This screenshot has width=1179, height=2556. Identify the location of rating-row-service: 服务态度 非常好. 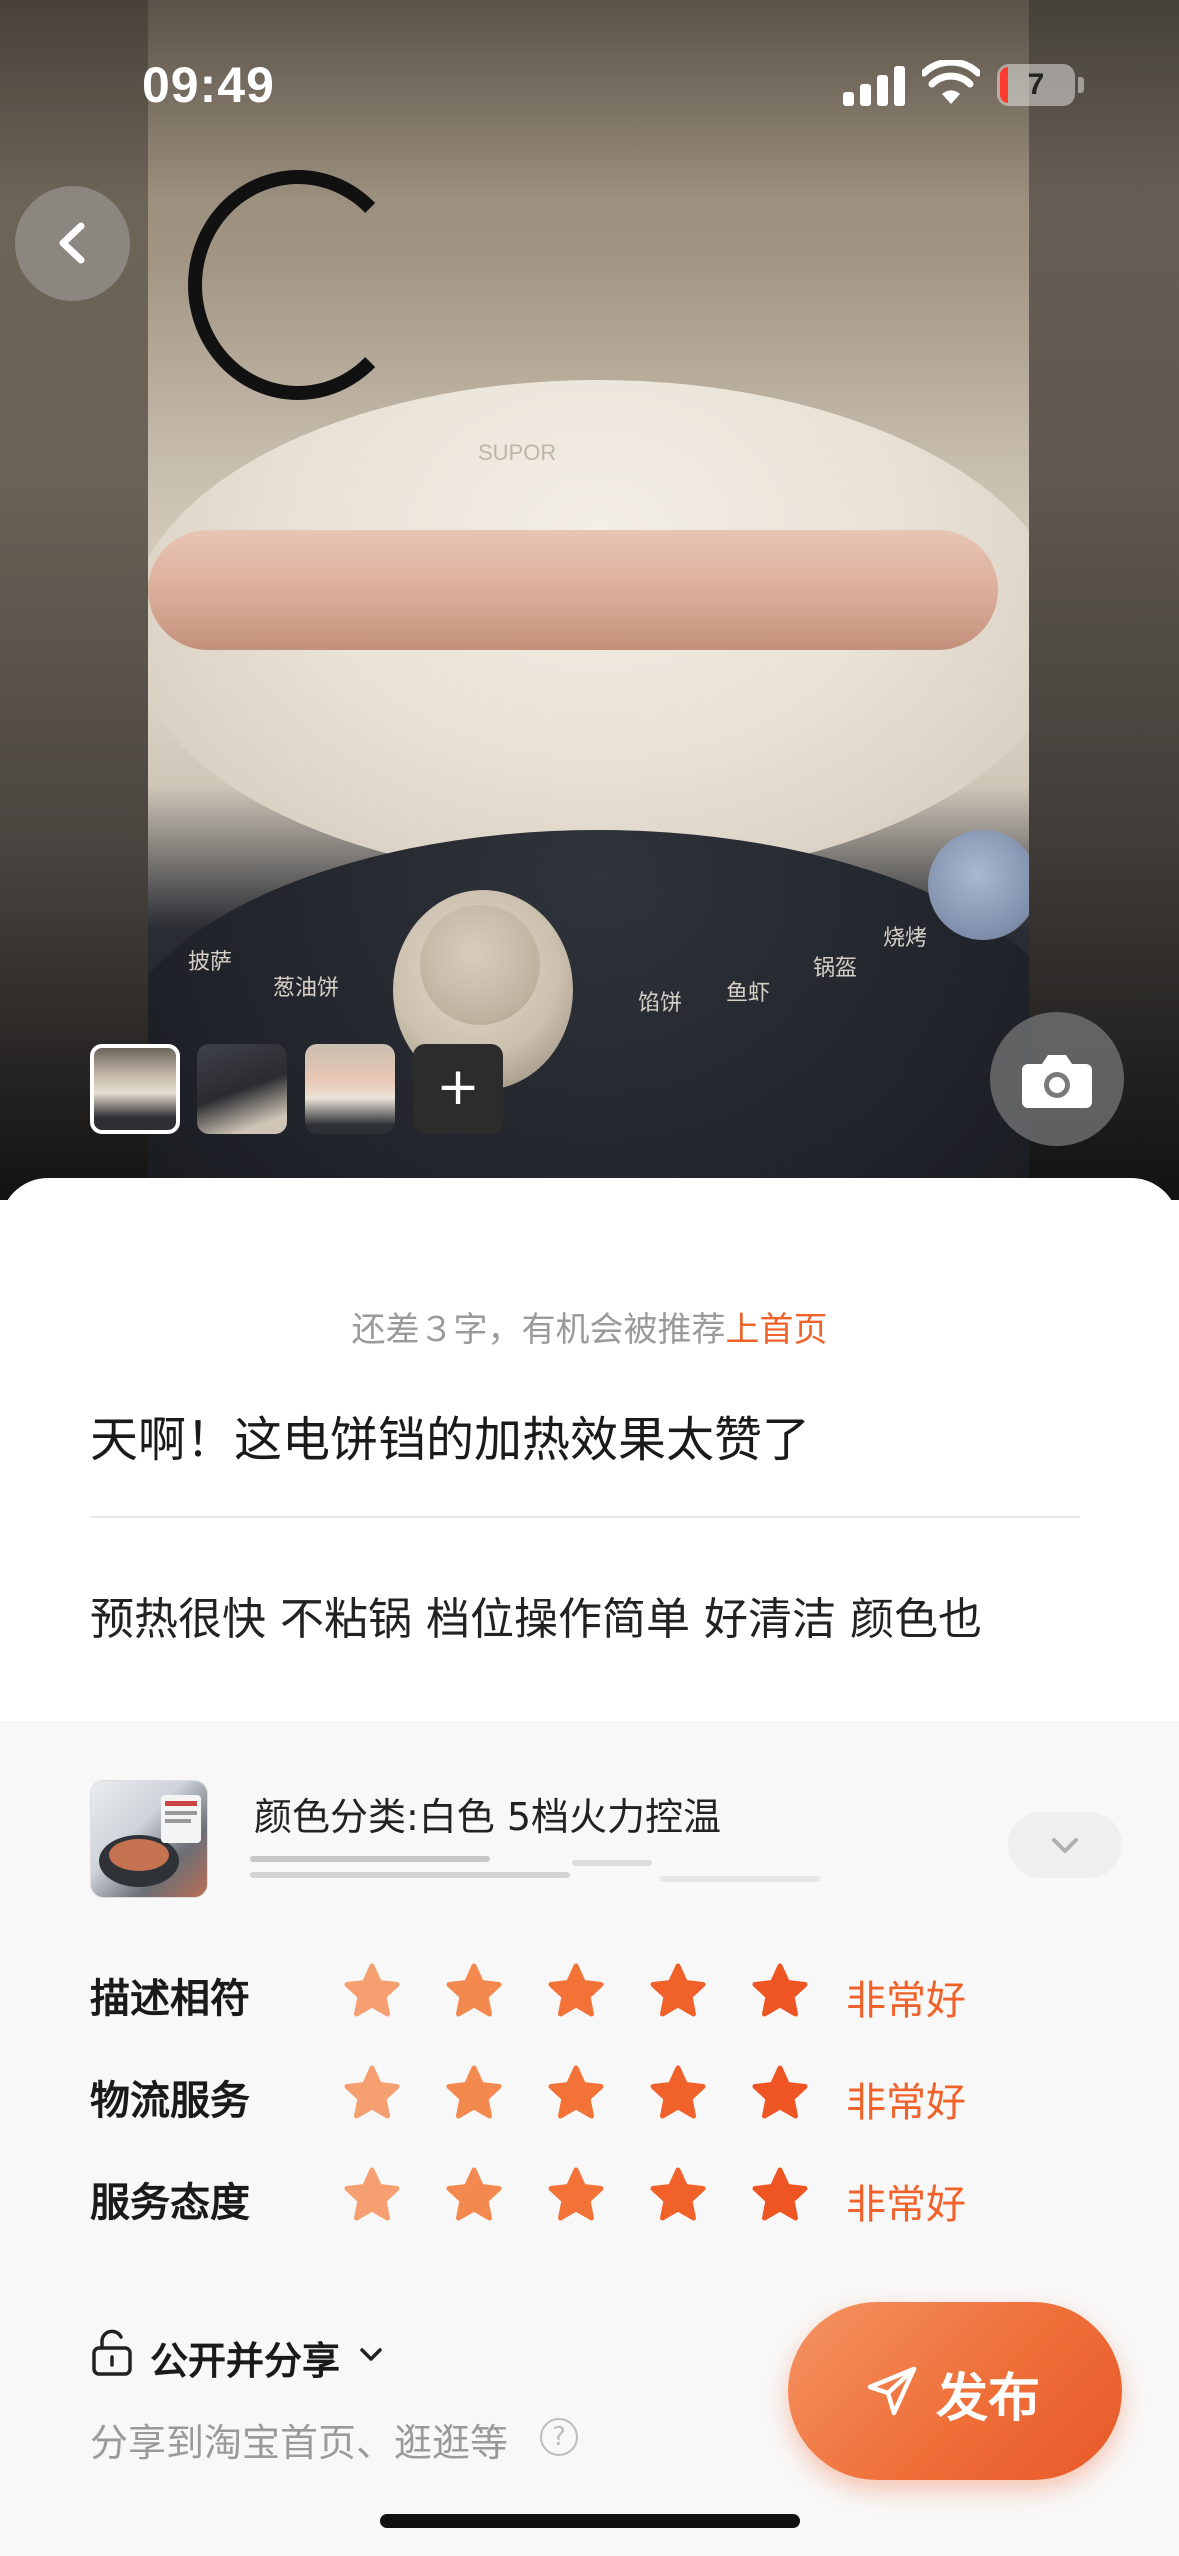
(590, 2198).